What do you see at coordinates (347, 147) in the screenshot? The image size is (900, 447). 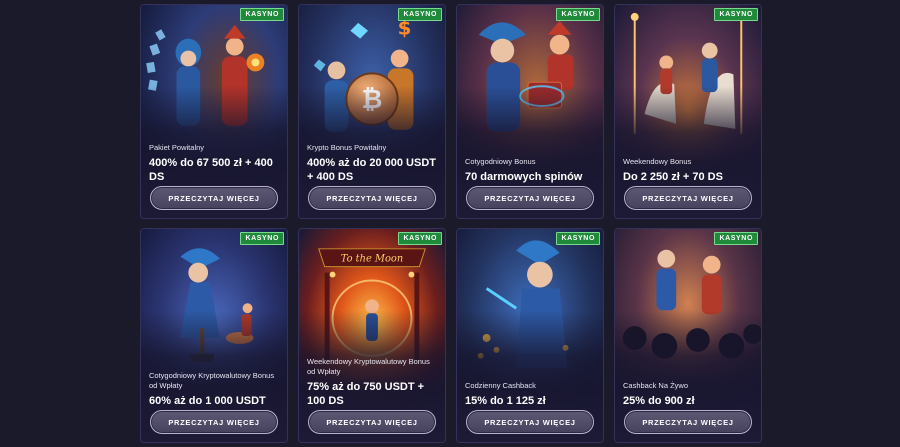 I see `promo-subtitle: Krypto Bonus Powitalny` at bounding box center [347, 147].